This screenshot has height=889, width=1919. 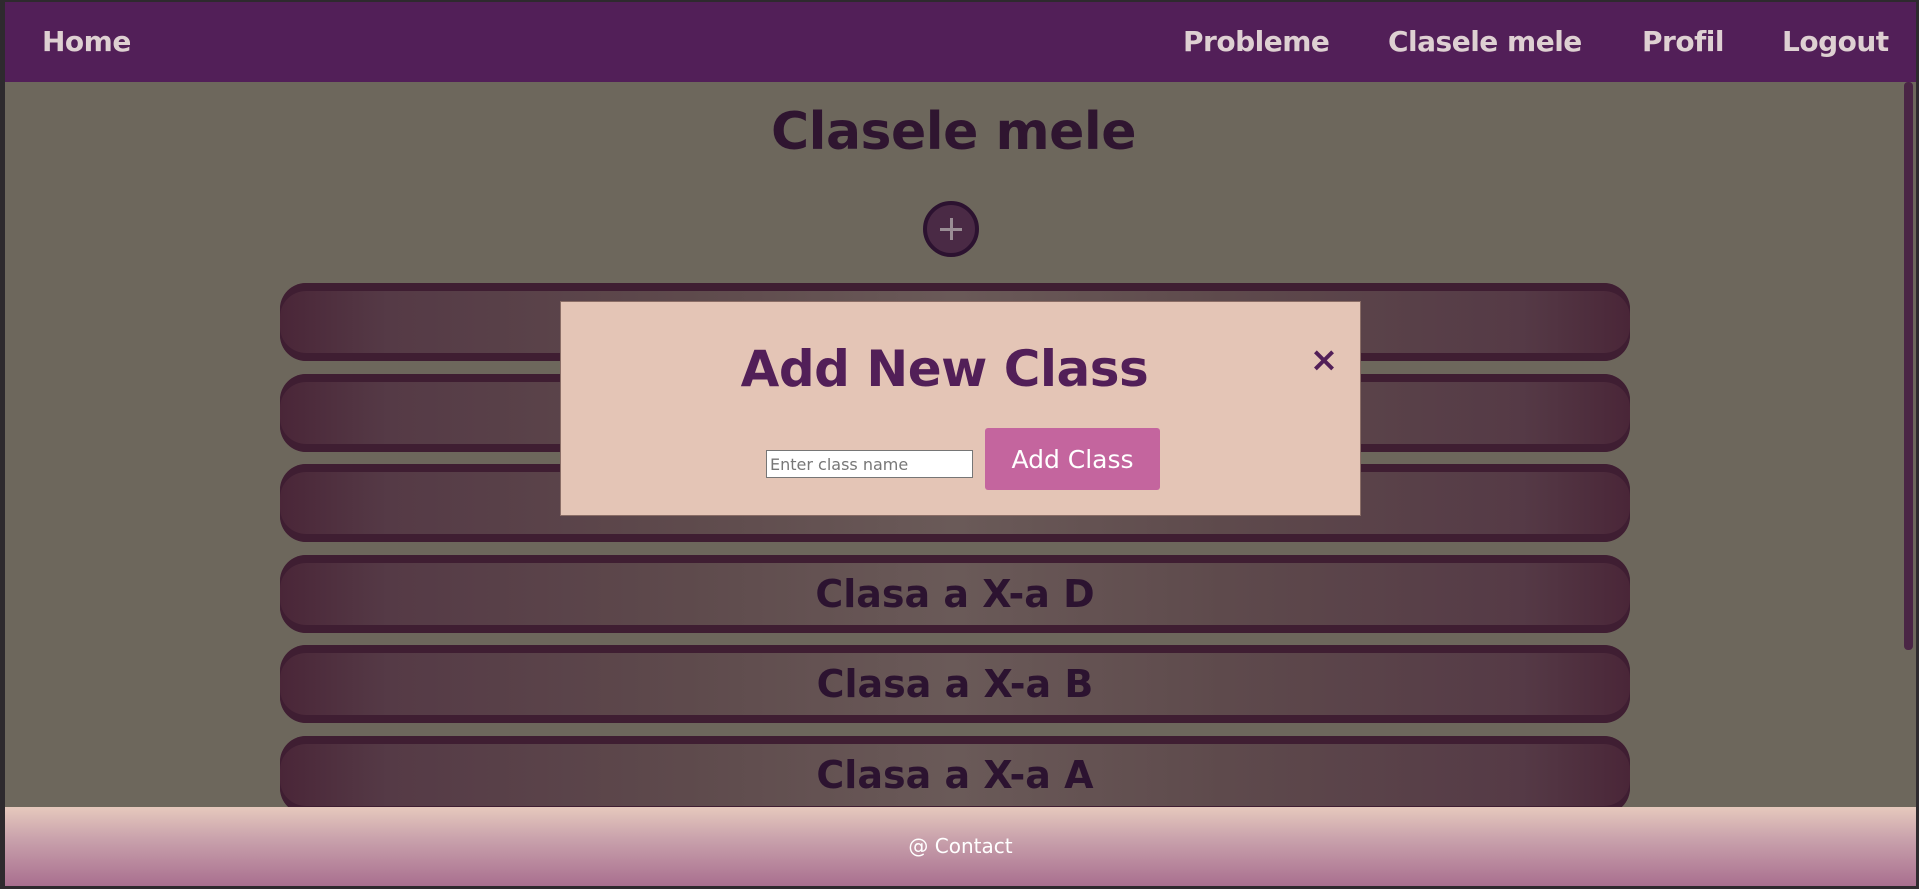 I want to click on contact-link: @ Contact, so click(x=960, y=846).